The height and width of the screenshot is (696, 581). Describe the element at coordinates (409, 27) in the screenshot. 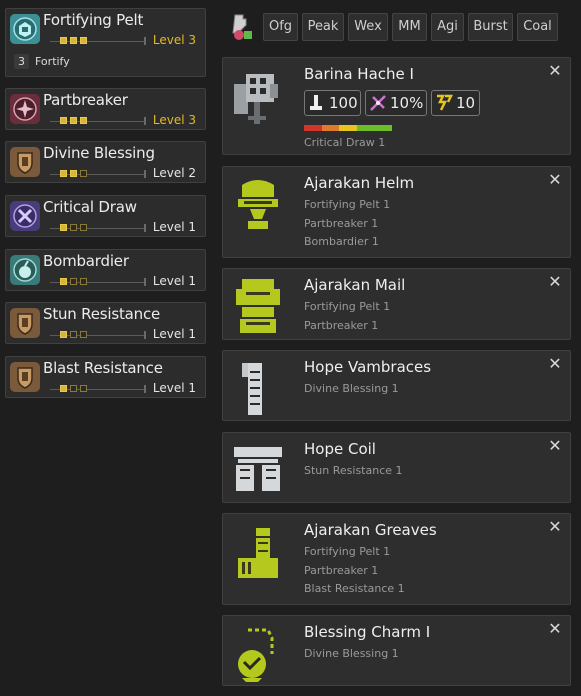

I see `filter-button-mm: MM` at that location.